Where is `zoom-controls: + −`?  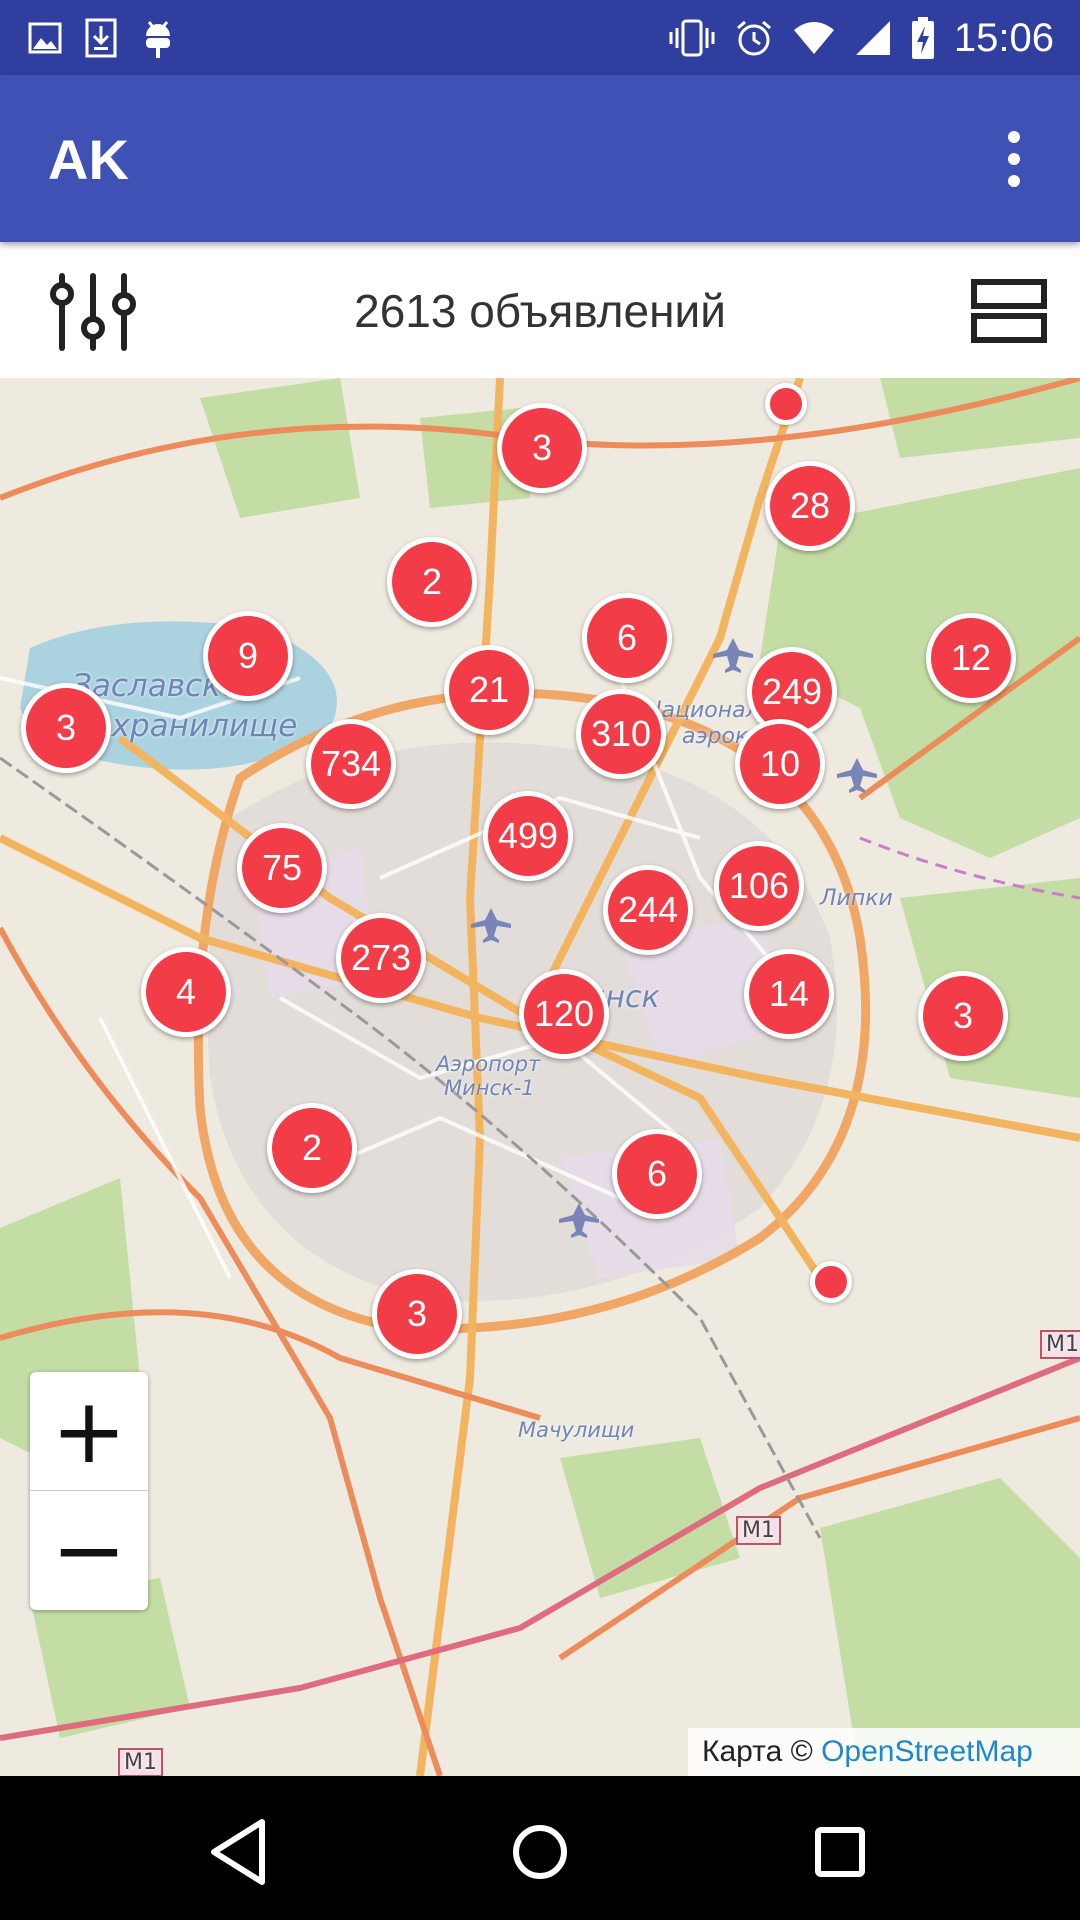
zoom-controls: + − is located at coordinates (89, 1491).